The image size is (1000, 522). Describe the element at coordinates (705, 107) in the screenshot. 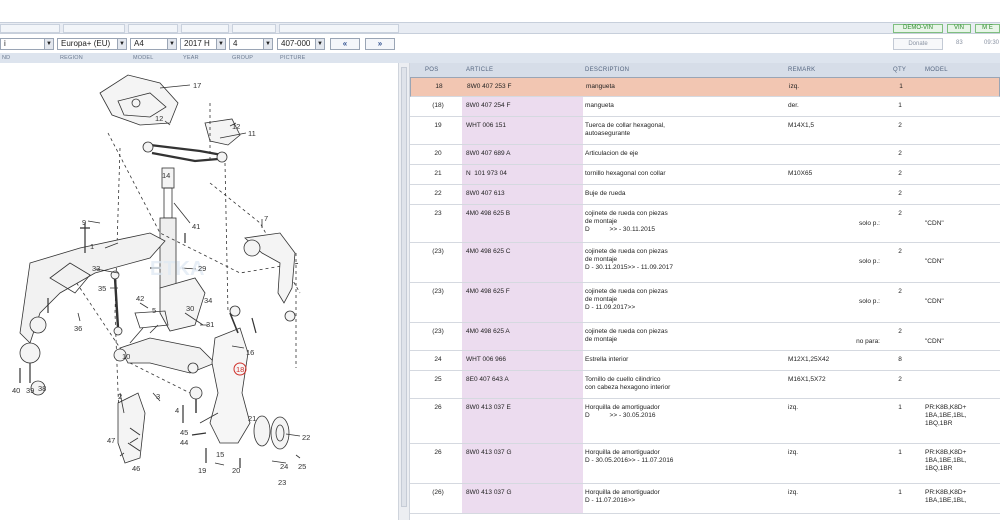

I see `table-row: (18) 8W0 407 254 F mangueta der. 1` at that location.